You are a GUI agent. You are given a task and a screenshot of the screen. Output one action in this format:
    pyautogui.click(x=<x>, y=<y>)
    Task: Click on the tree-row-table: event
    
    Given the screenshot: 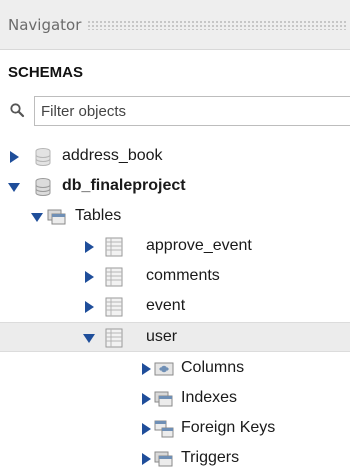 What is the action you would take?
    pyautogui.click(x=175, y=307)
    